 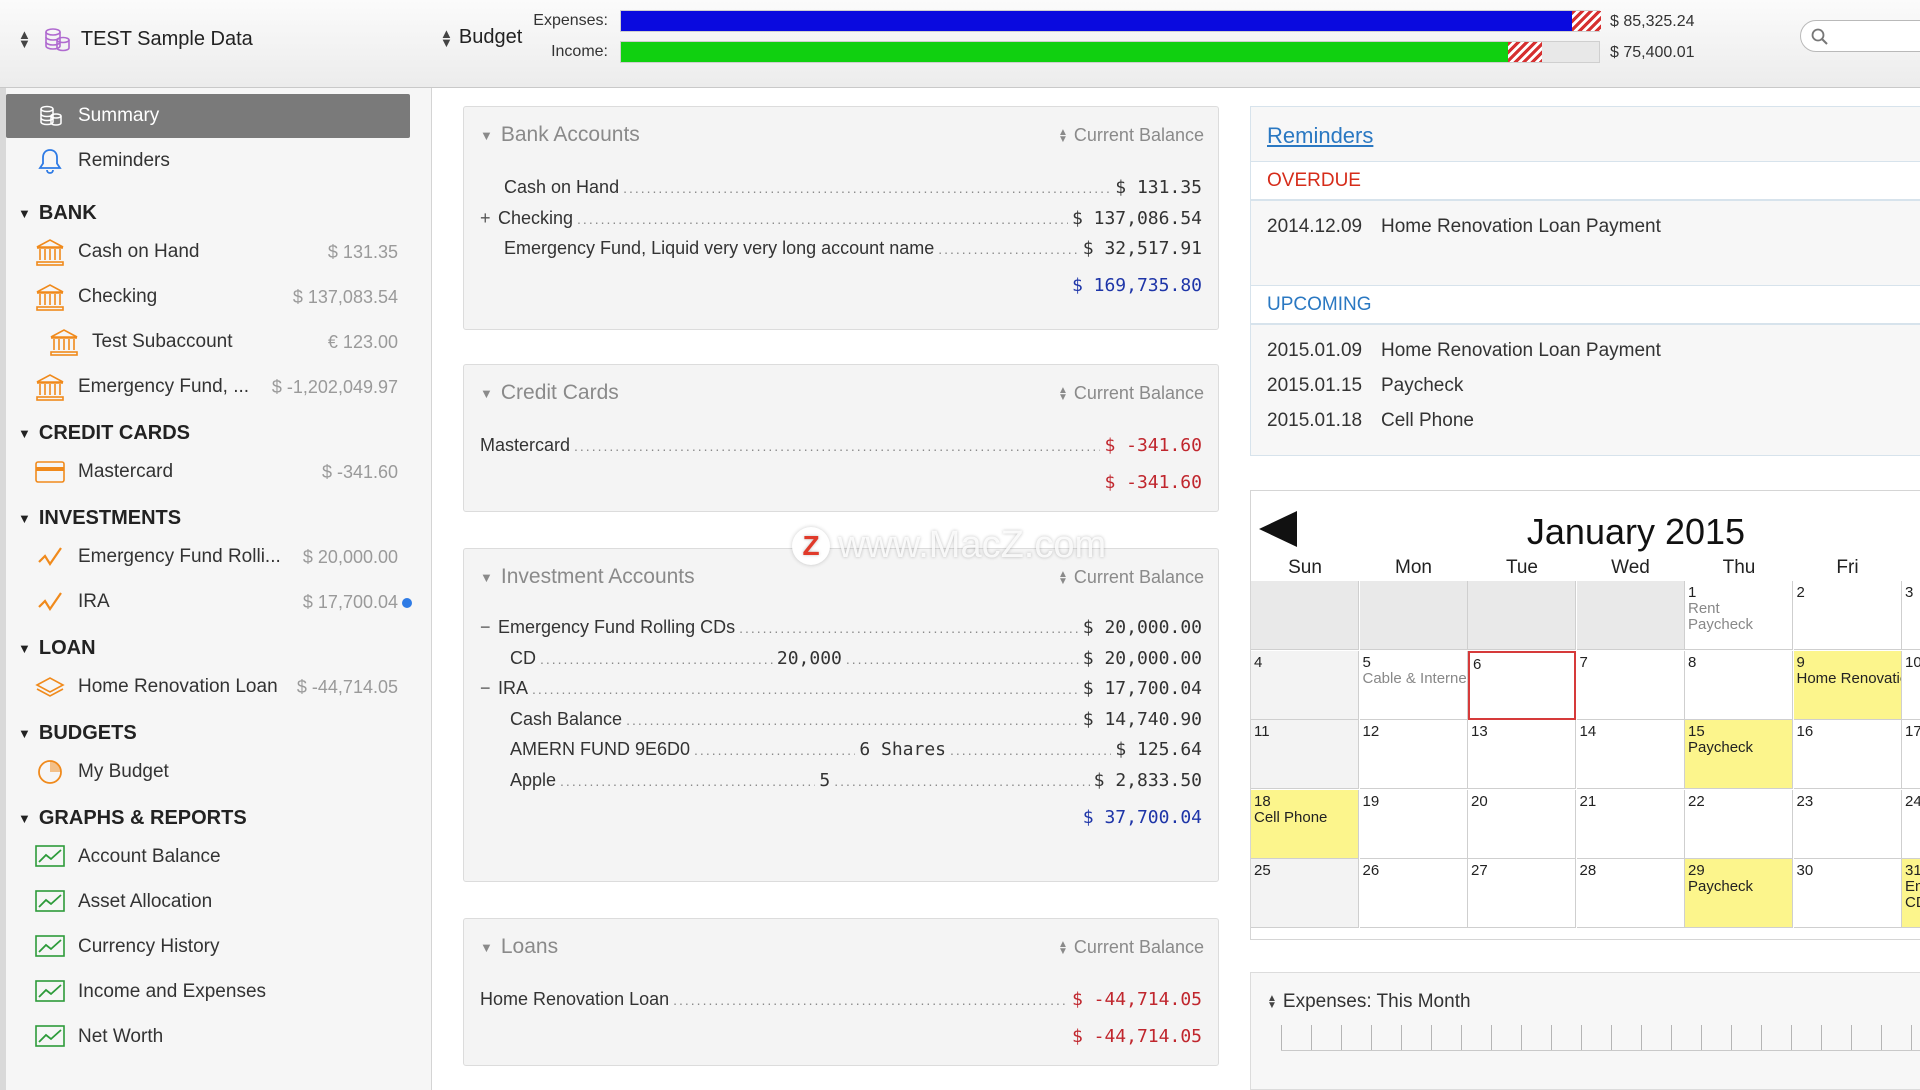 I want to click on account-balance: $ 20,000.00, so click(x=1142, y=627).